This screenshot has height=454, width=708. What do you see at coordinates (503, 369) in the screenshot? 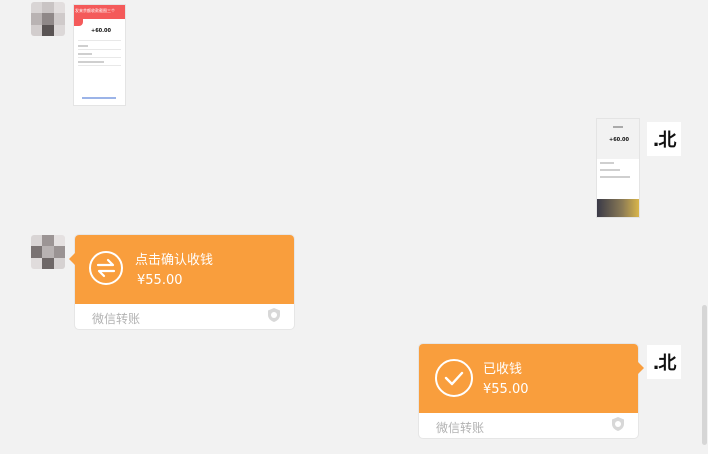
I see `transfer-title: 已收钱` at bounding box center [503, 369].